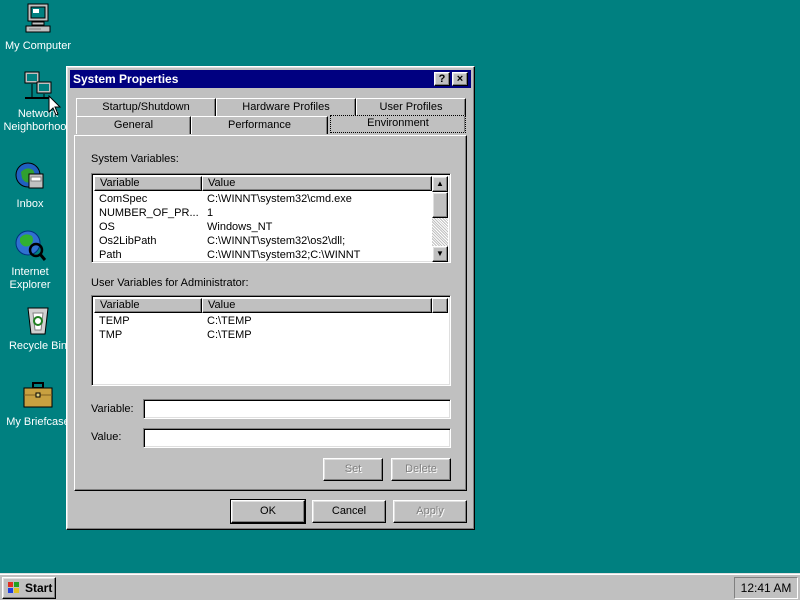 This screenshot has width=800, height=600. What do you see at coordinates (38, 18) in the screenshot?
I see `computer-icon` at bounding box center [38, 18].